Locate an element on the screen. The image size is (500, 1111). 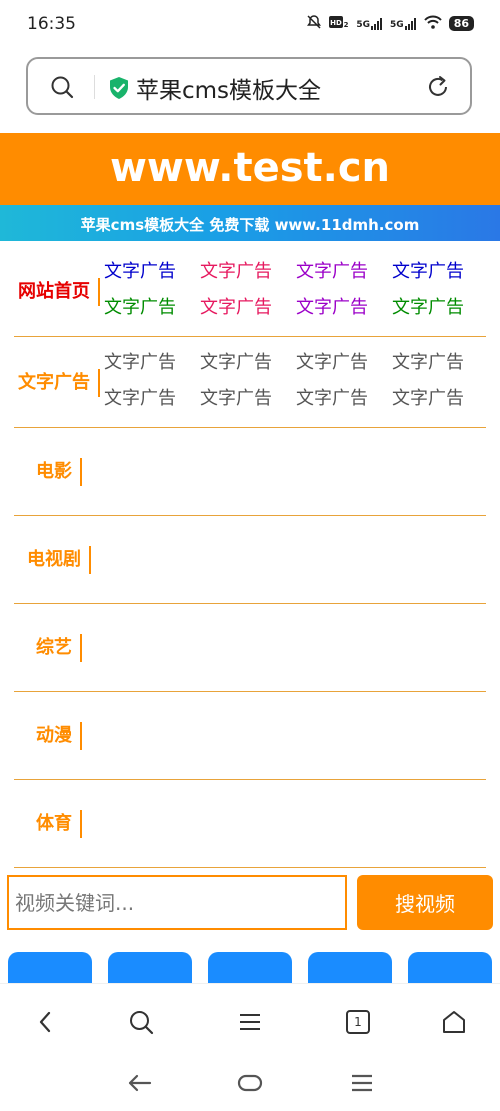
system-back-icon is located at coordinates (140, 1083).